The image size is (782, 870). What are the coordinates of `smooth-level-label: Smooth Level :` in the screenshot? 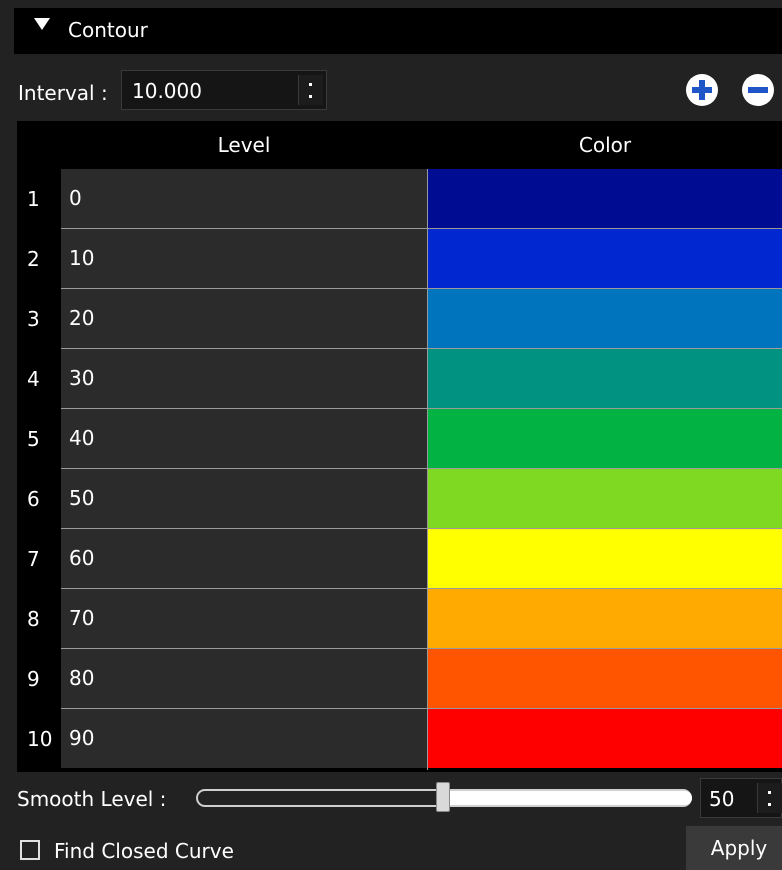 It's located at (92, 799).